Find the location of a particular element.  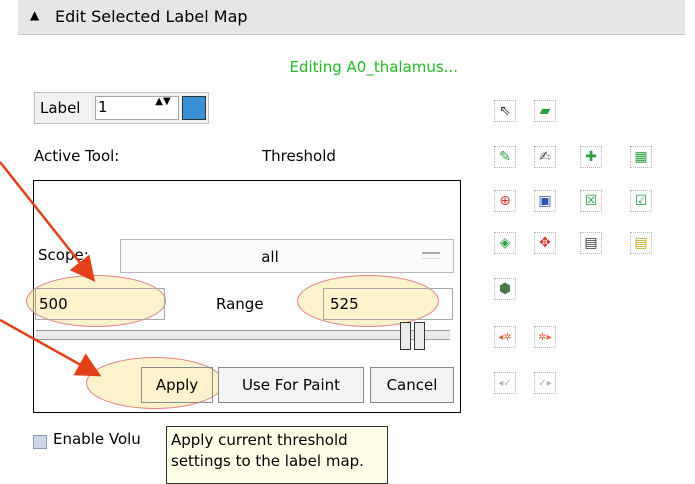

arrow-to-min is located at coordinates (48, 221).